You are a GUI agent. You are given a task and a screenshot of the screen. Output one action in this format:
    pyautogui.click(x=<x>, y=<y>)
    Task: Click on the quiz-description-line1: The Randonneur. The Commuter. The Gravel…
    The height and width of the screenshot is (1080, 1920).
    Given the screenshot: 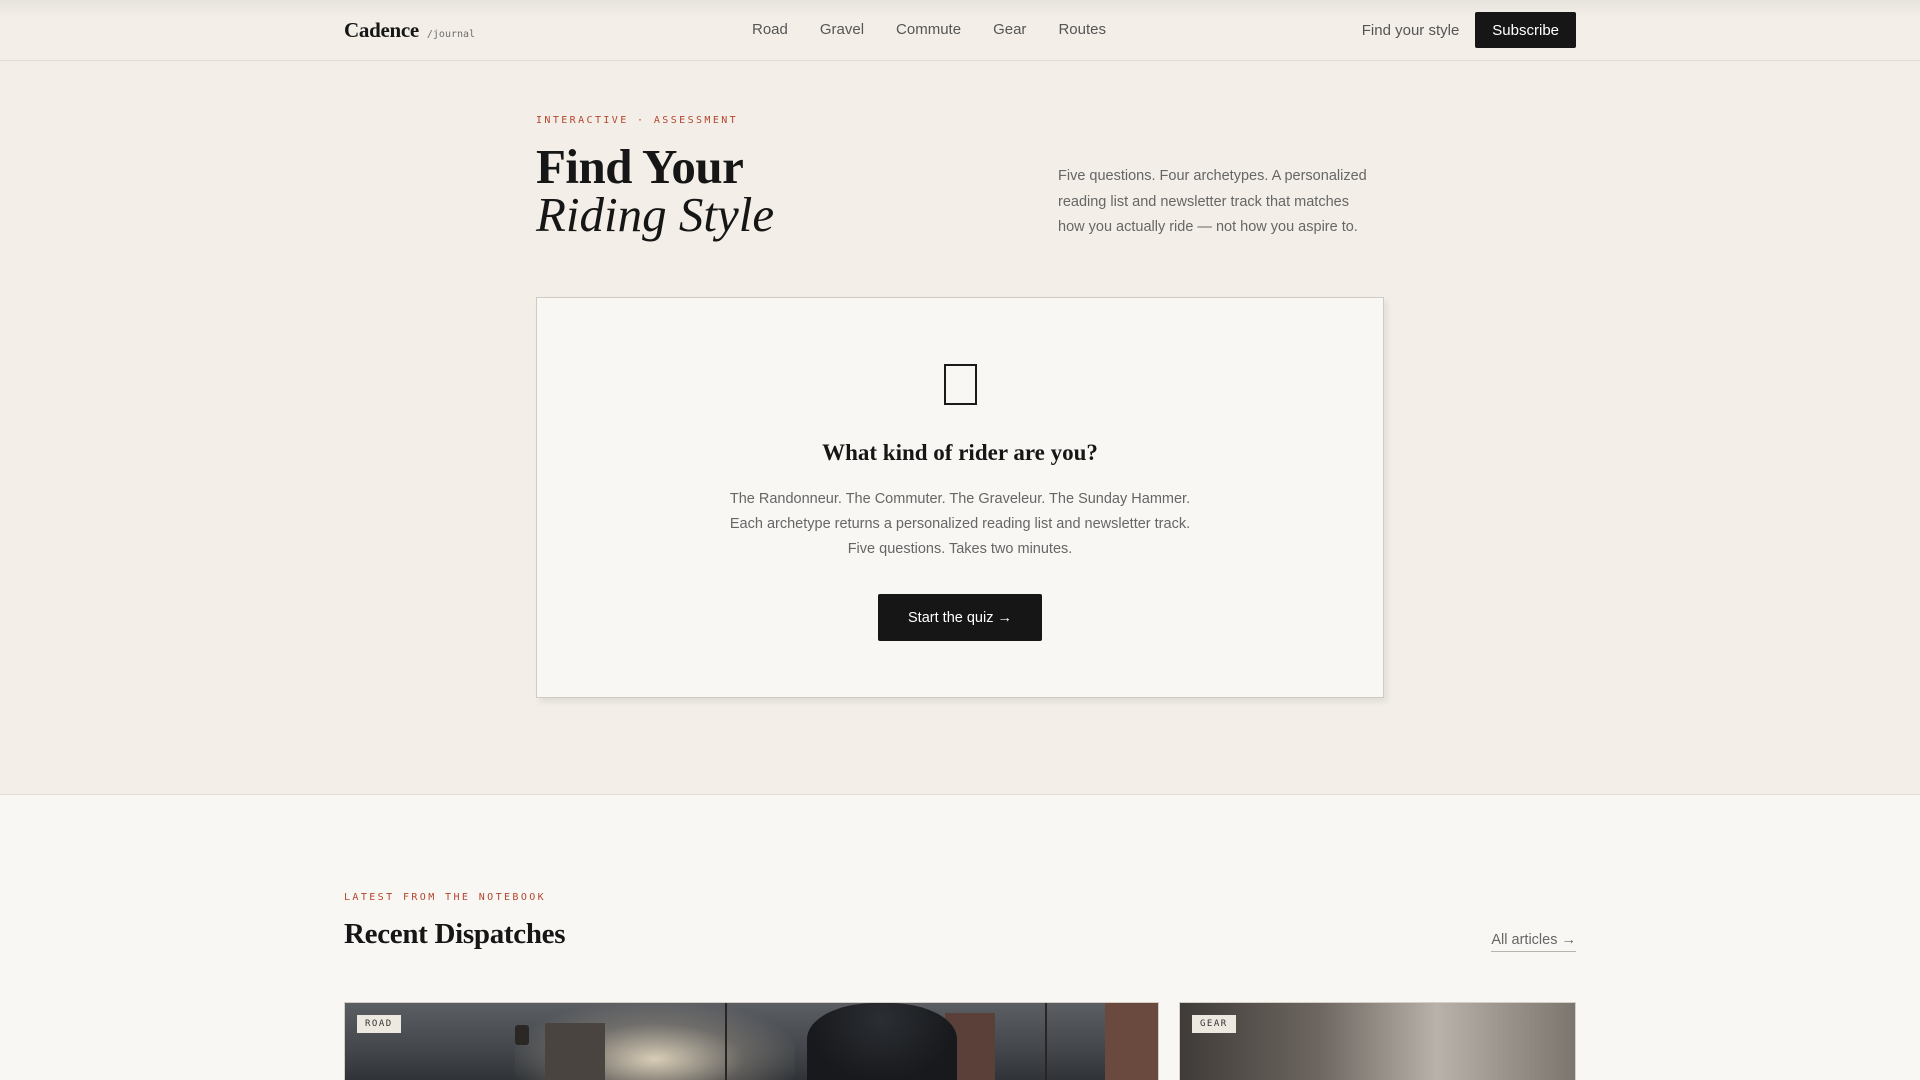 What is the action you would take?
    pyautogui.click(x=960, y=499)
    